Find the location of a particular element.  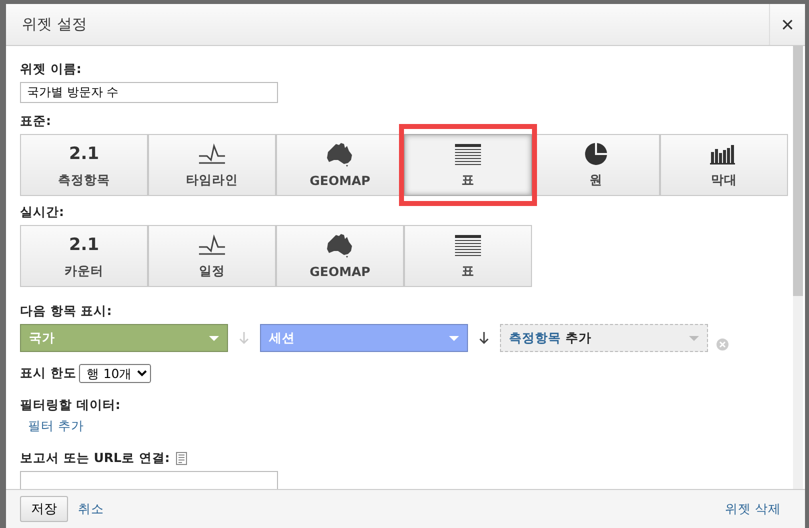

section-label: 필터링할 데이터: is located at coordinates (71, 405).